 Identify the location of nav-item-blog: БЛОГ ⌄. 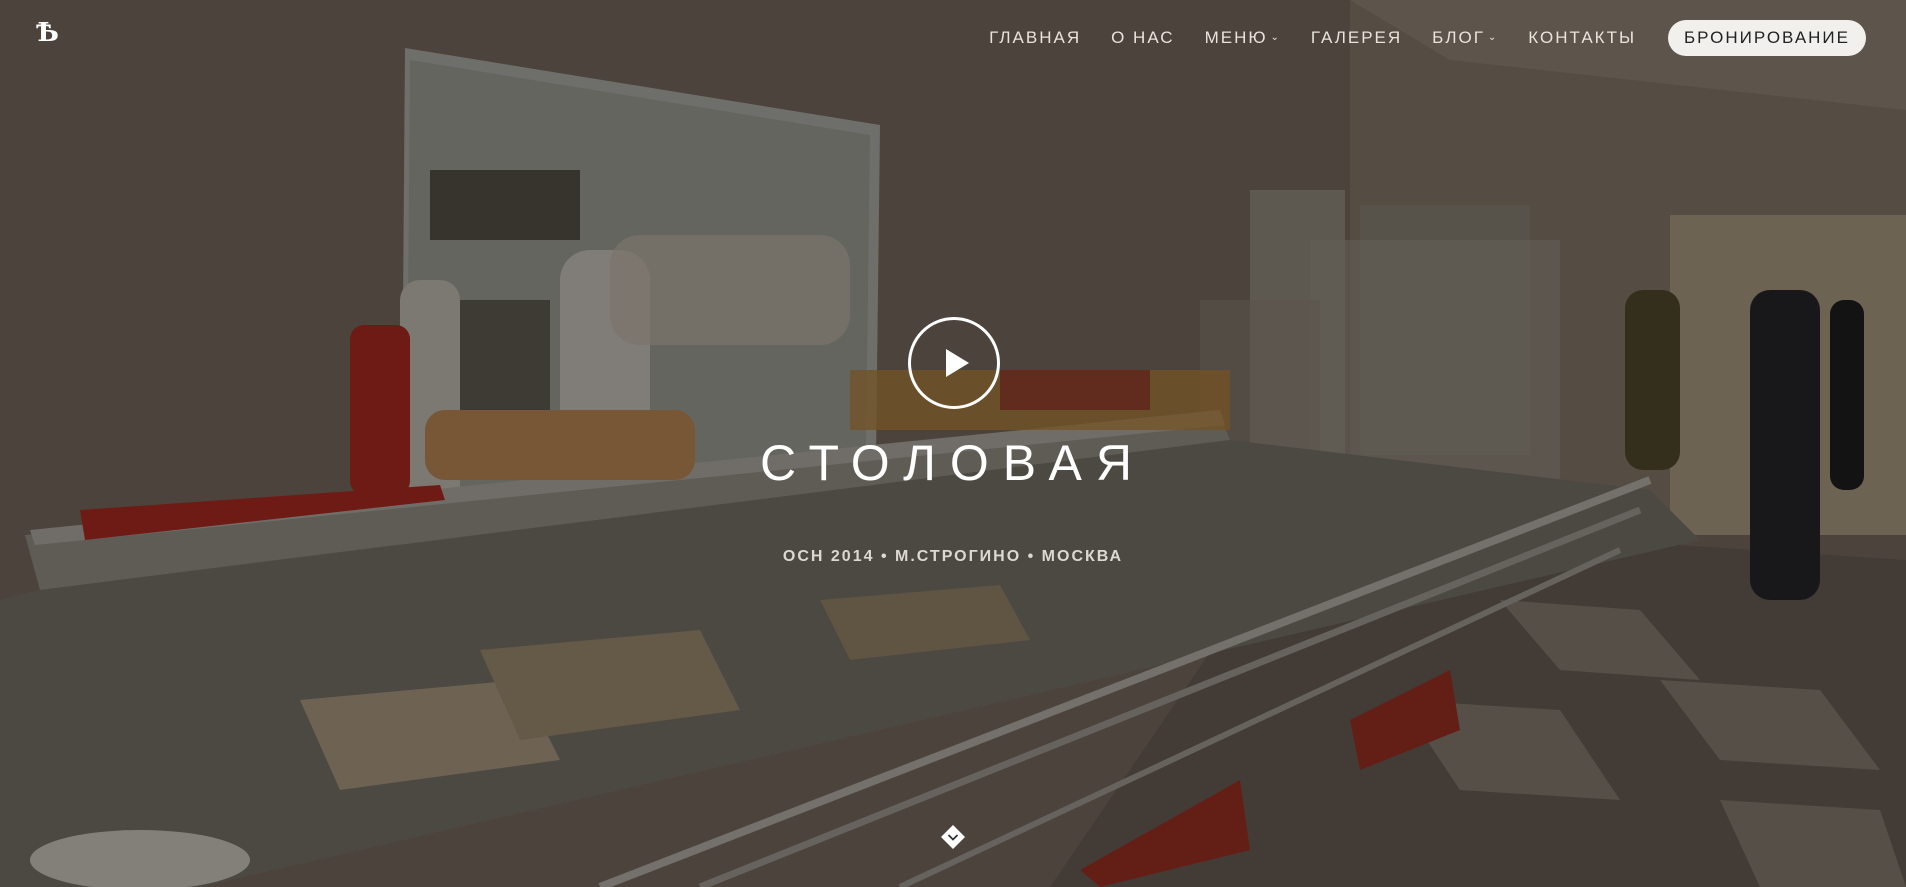
(1465, 38).